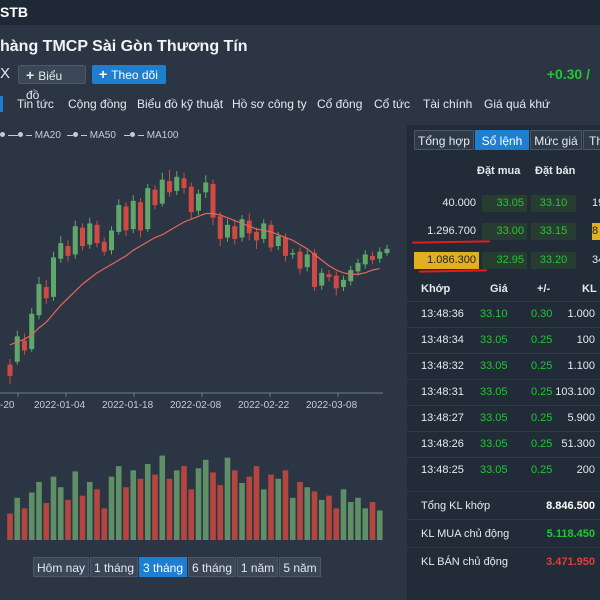  Describe the element at coordinates (504, 260) in the screenshot. I see `bid-price: 32.95` at that location.